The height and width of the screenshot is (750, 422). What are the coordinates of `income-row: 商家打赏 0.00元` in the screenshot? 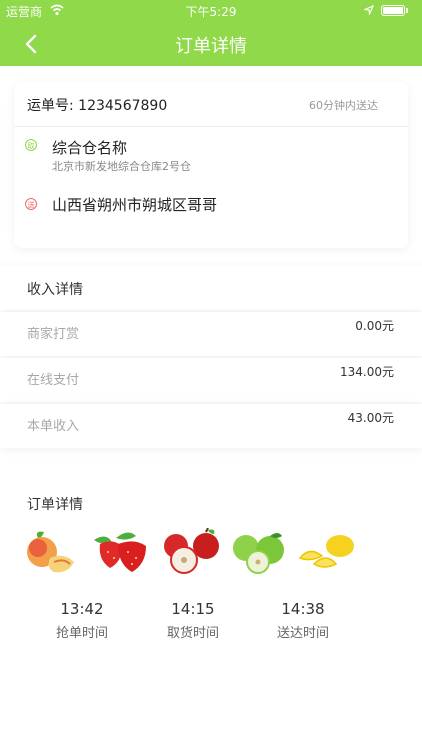 It's located at (211, 334).